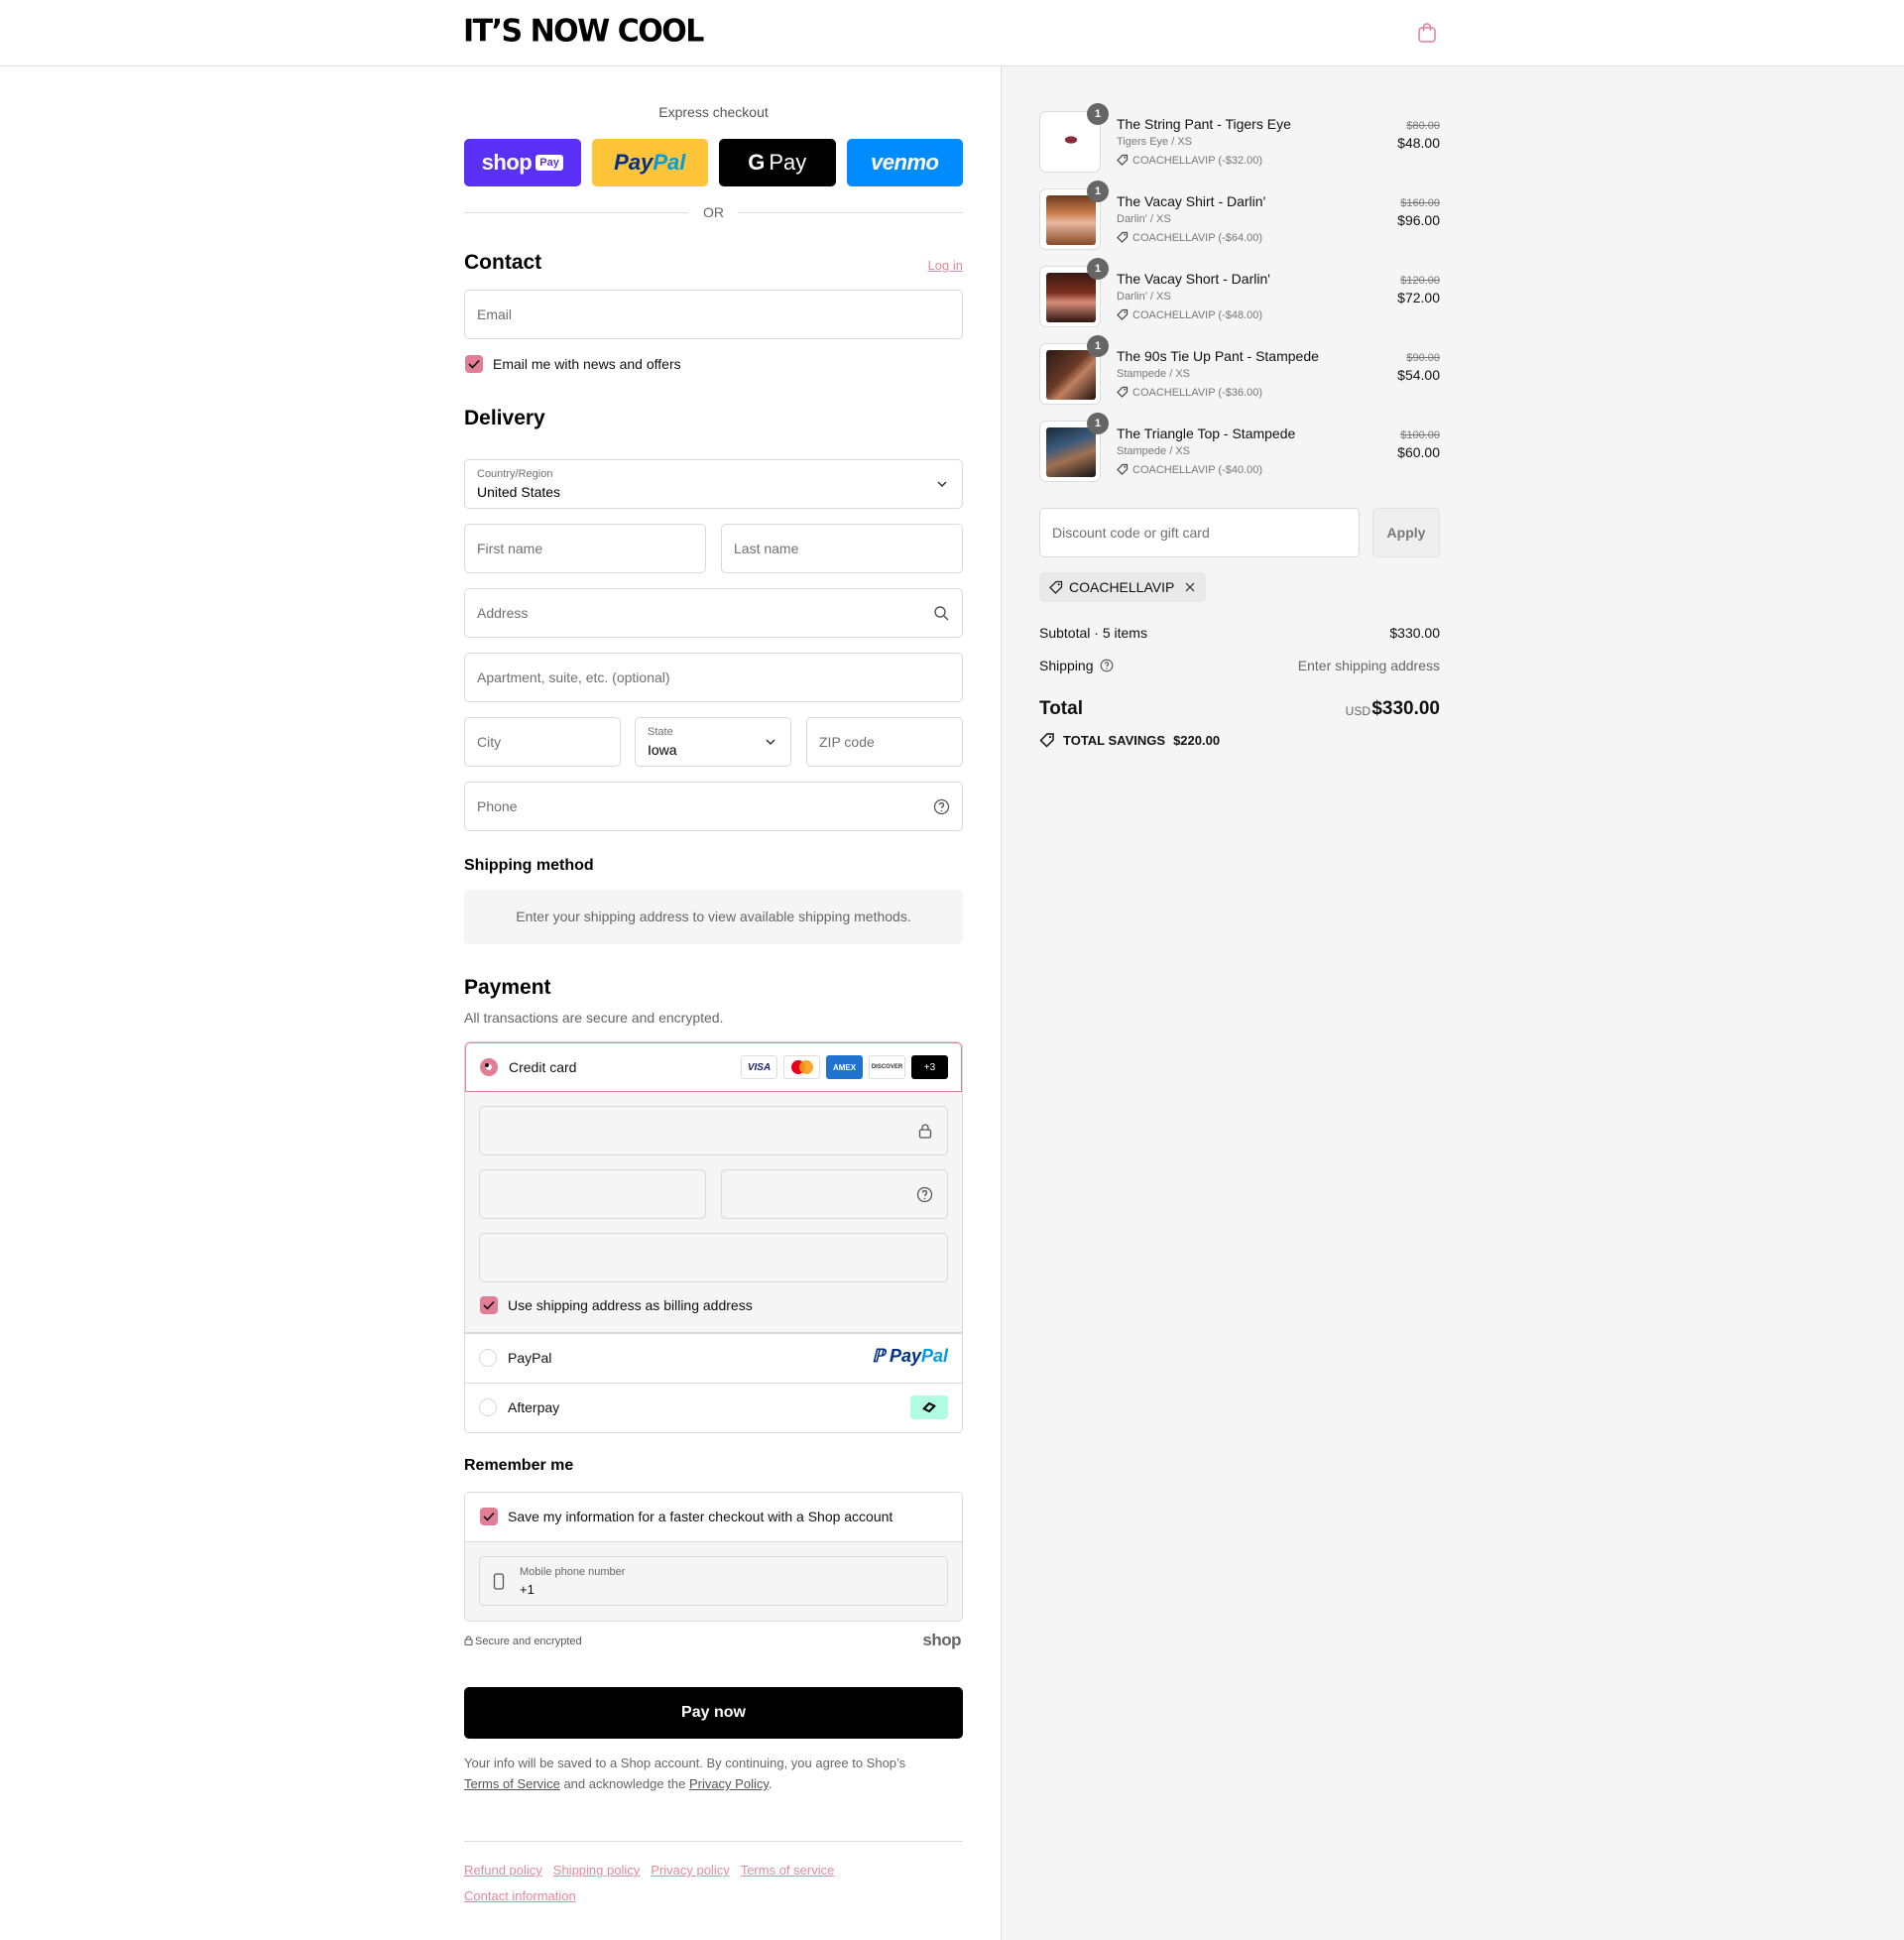 This screenshot has height=1940, width=1904. What do you see at coordinates (1199, 532) in the screenshot?
I see `discount-code-input: Discount code or gift card` at bounding box center [1199, 532].